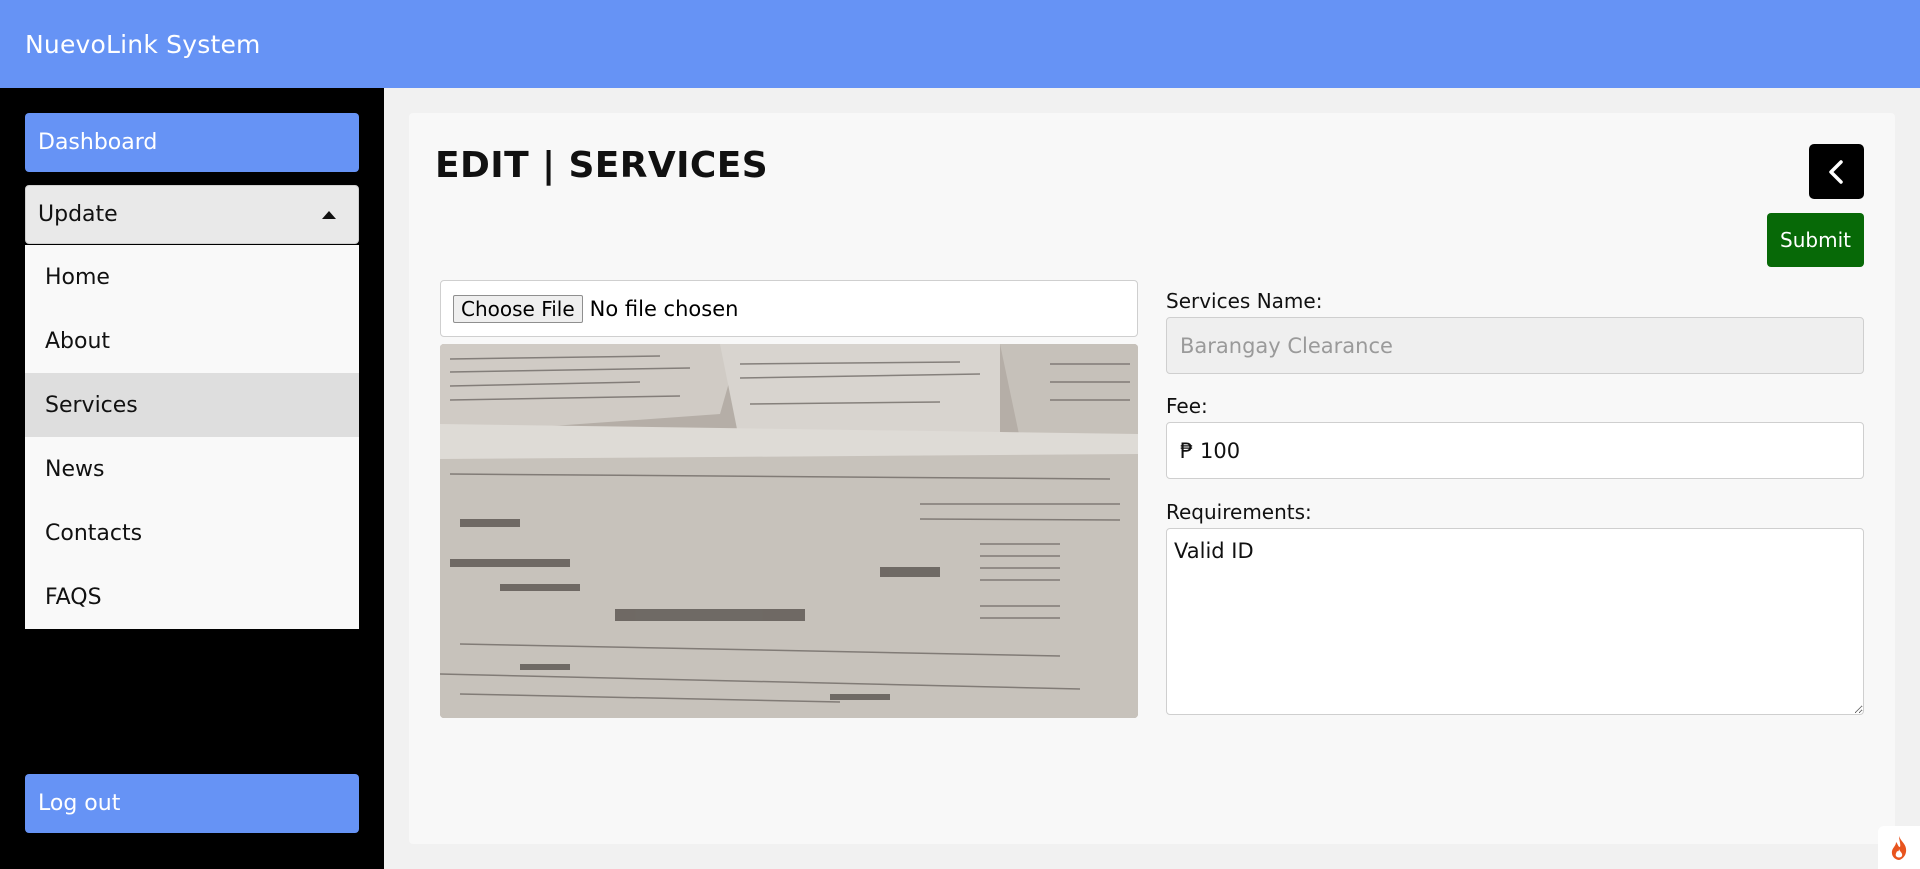  Describe the element at coordinates (329, 214) in the screenshot. I see `caret-up-icon` at that location.